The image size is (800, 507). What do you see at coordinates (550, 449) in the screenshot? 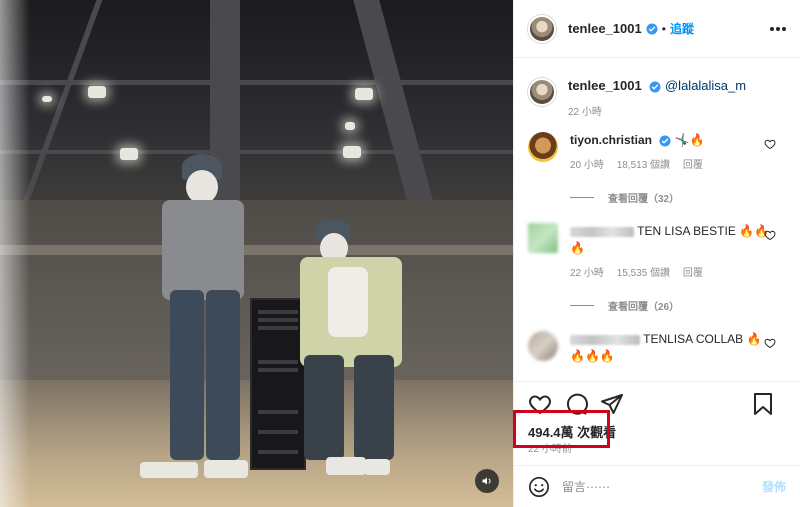
I see `post-time-ago: 22 小時前` at bounding box center [550, 449].